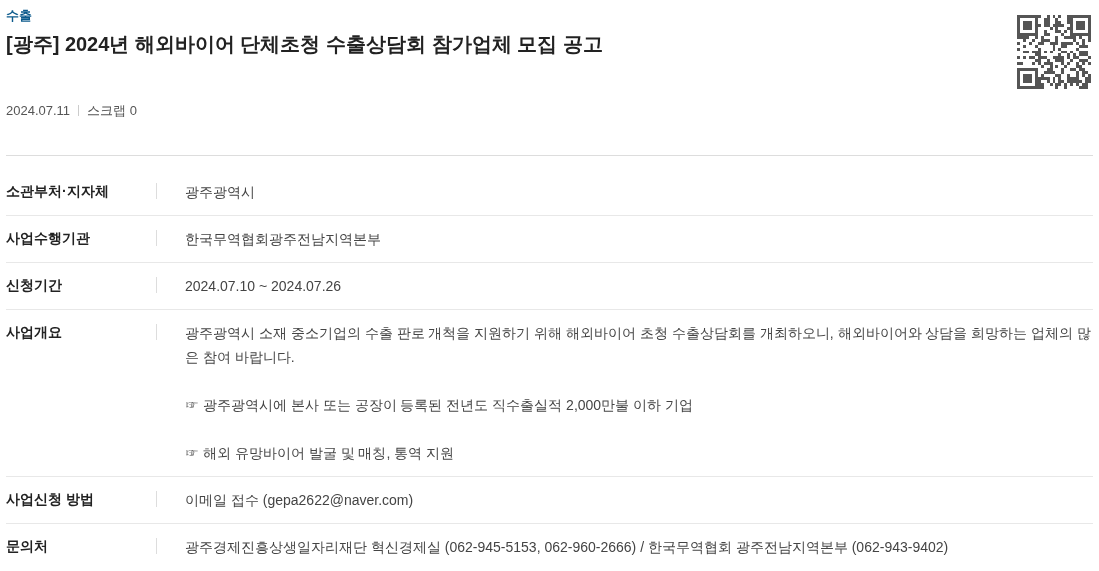 This screenshot has width=1099, height=571. Describe the element at coordinates (639, 345) in the screenshot. I see `overview-paragraph: 광주광역시 소재 중소기업의 수출 판로 개척을 지원하기 위해 해외바이어 초청 수출상담회를 개최하오니, 해외바이어와 상담을 희망하는 업체의 많은 참여 바랍니다.` at that location.